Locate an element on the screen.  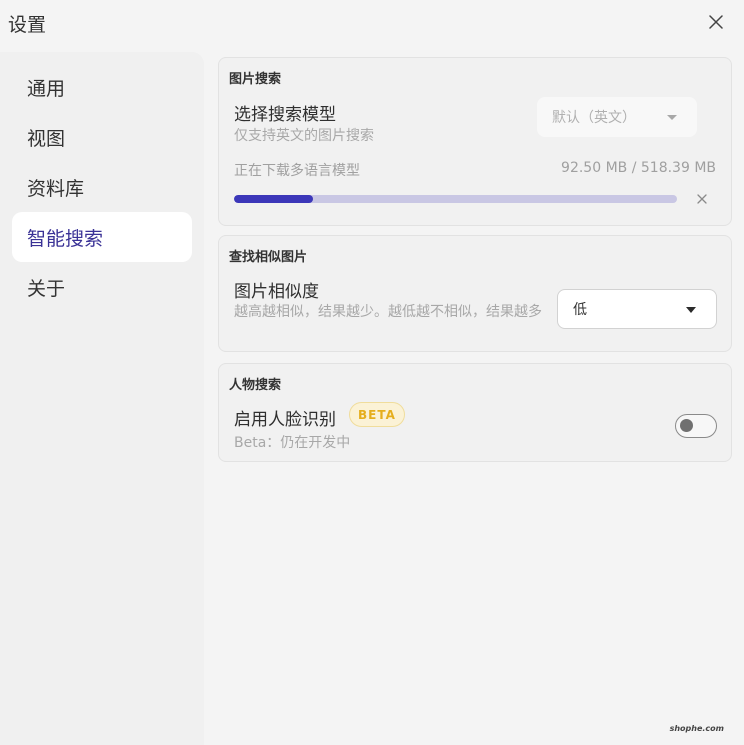
similar-search-card: 查找相似图片 图片相似度 越高越相似，结果越少。越低越不相似，结果越多 低 is located at coordinates (475, 293).